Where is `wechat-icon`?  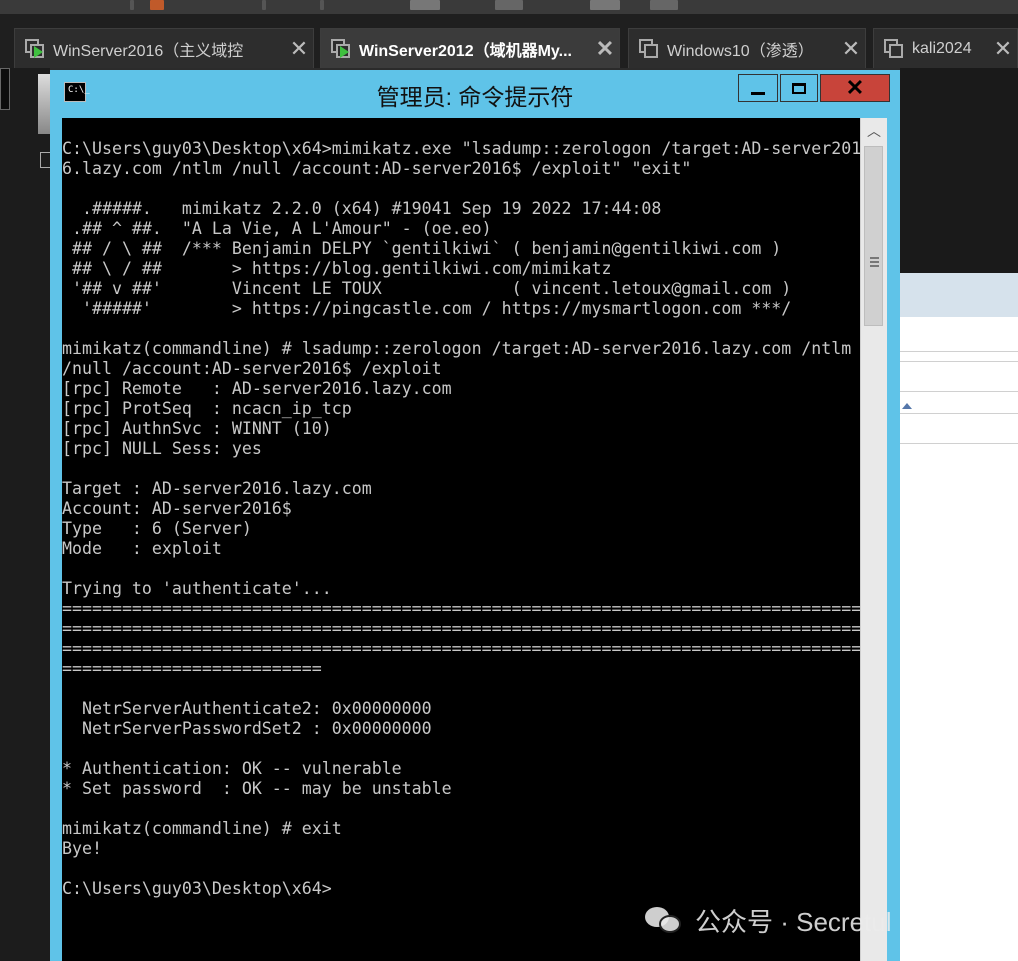
wechat-icon is located at coordinates (665, 920).